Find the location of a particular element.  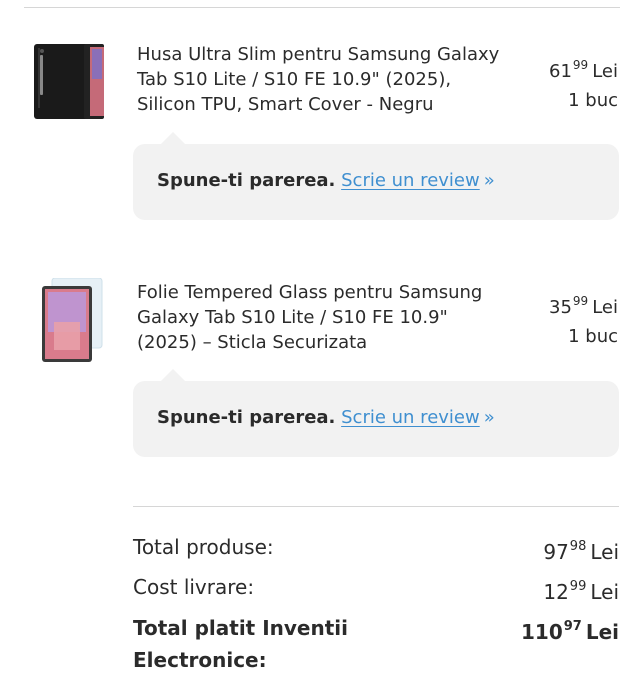

tablet-case-icon is located at coordinates (72, 81).